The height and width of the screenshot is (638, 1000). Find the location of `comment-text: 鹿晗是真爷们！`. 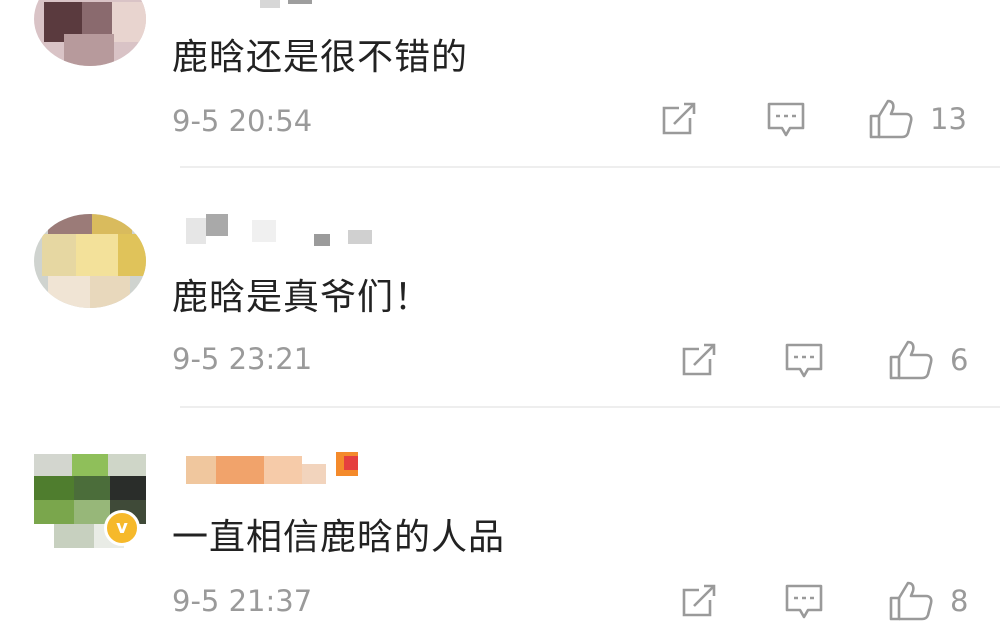

comment-text: 鹿晗是真爷们！ is located at coordinates (302, 297).